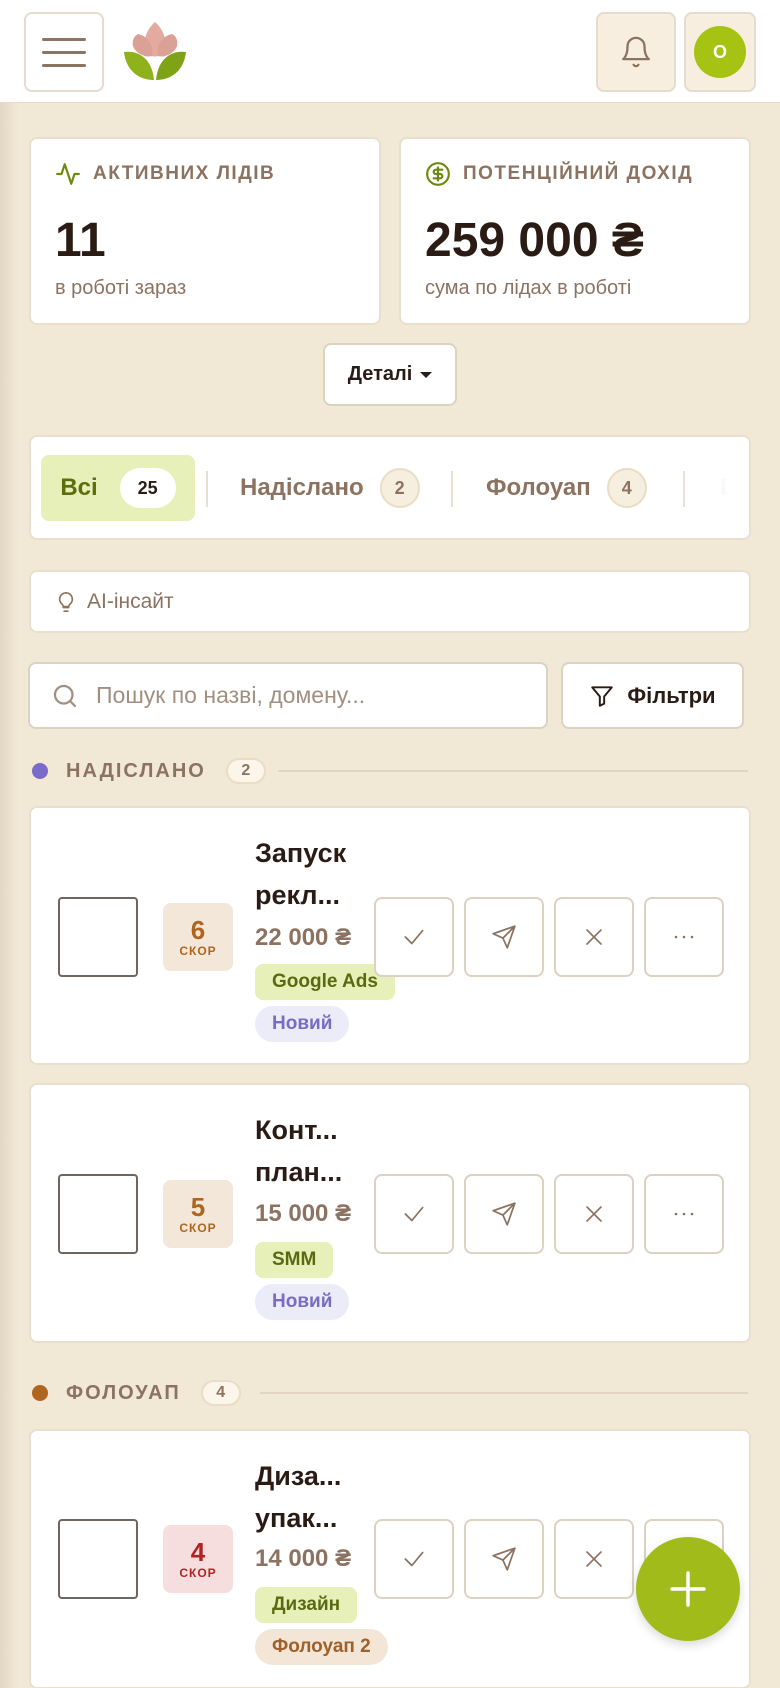 The image size is (780, 1688). I want to click on active-leads-subtitle: в роботі зараз, so click(121, 288).